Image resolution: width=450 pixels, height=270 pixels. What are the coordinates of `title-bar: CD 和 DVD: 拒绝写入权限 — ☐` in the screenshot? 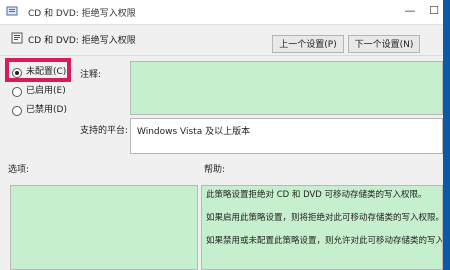 It's located at (225, 12).